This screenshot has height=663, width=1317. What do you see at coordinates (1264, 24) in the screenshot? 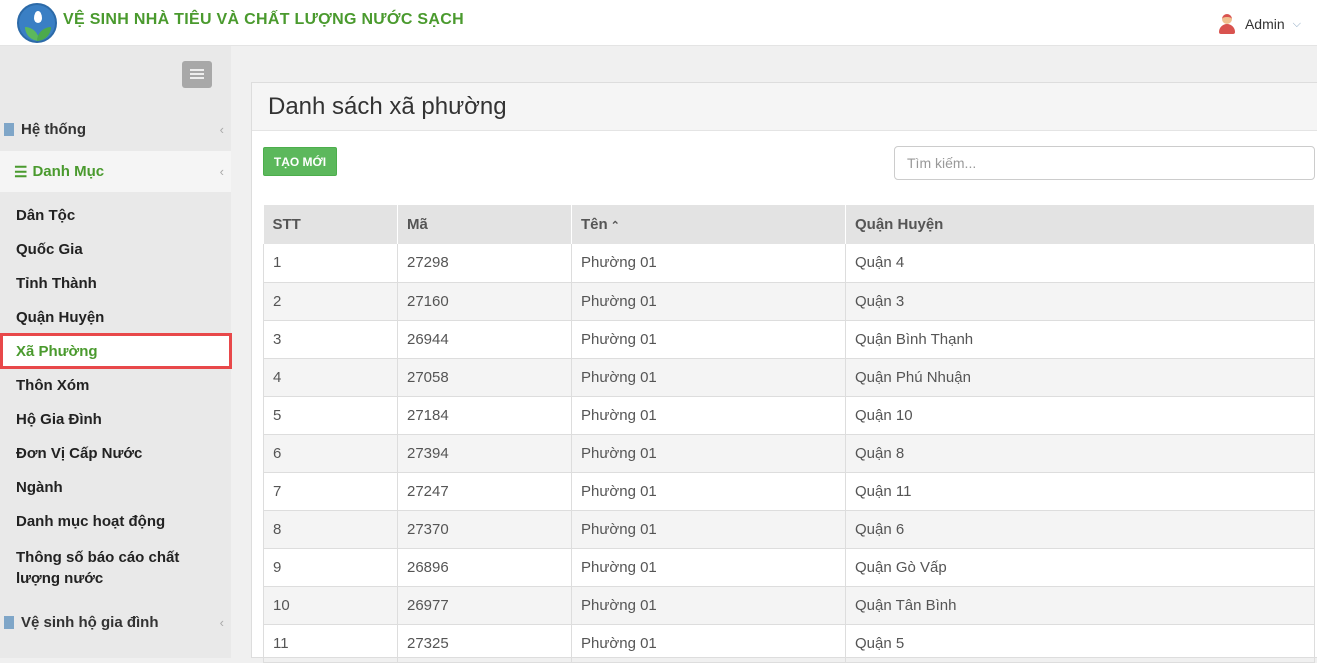
I see `user-name: Admin` at bounding box center [1264, 24].